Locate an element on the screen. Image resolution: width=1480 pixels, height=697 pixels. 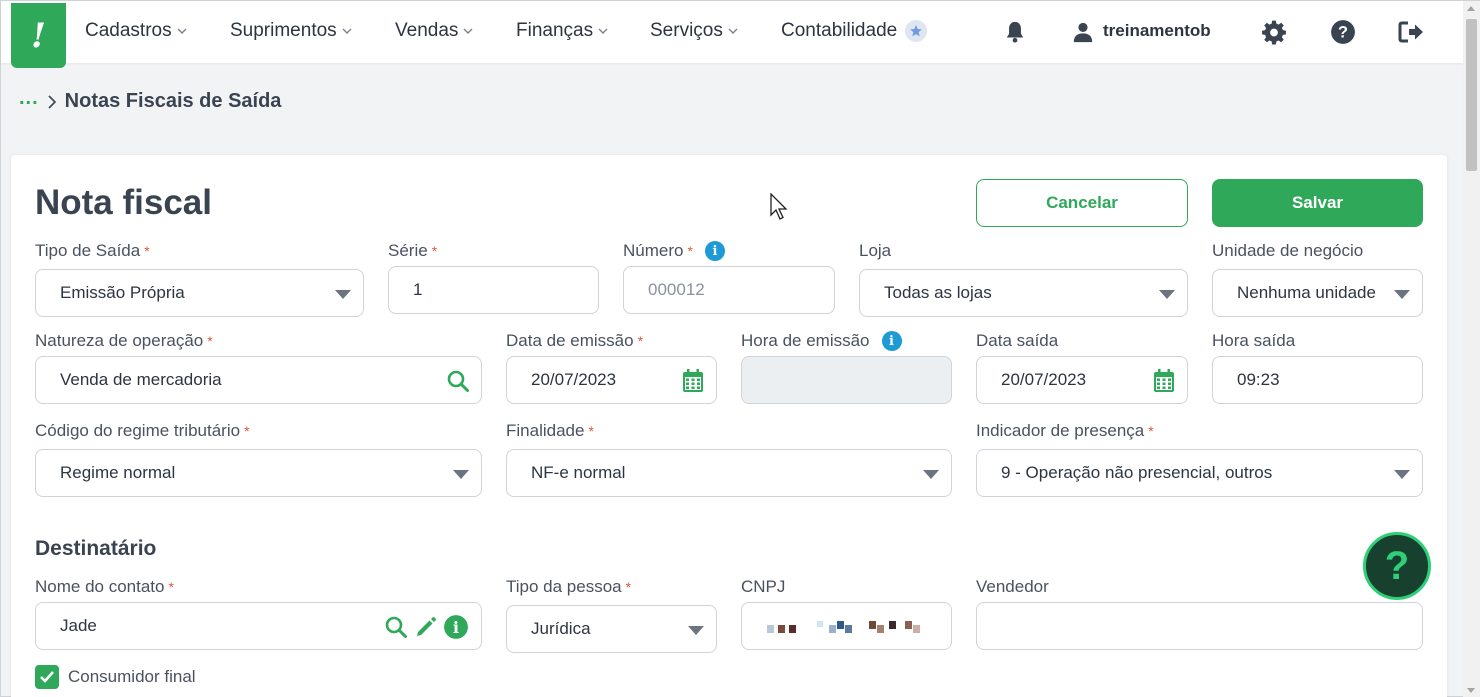
vendedor-input is located at coordinates (1199, 626).